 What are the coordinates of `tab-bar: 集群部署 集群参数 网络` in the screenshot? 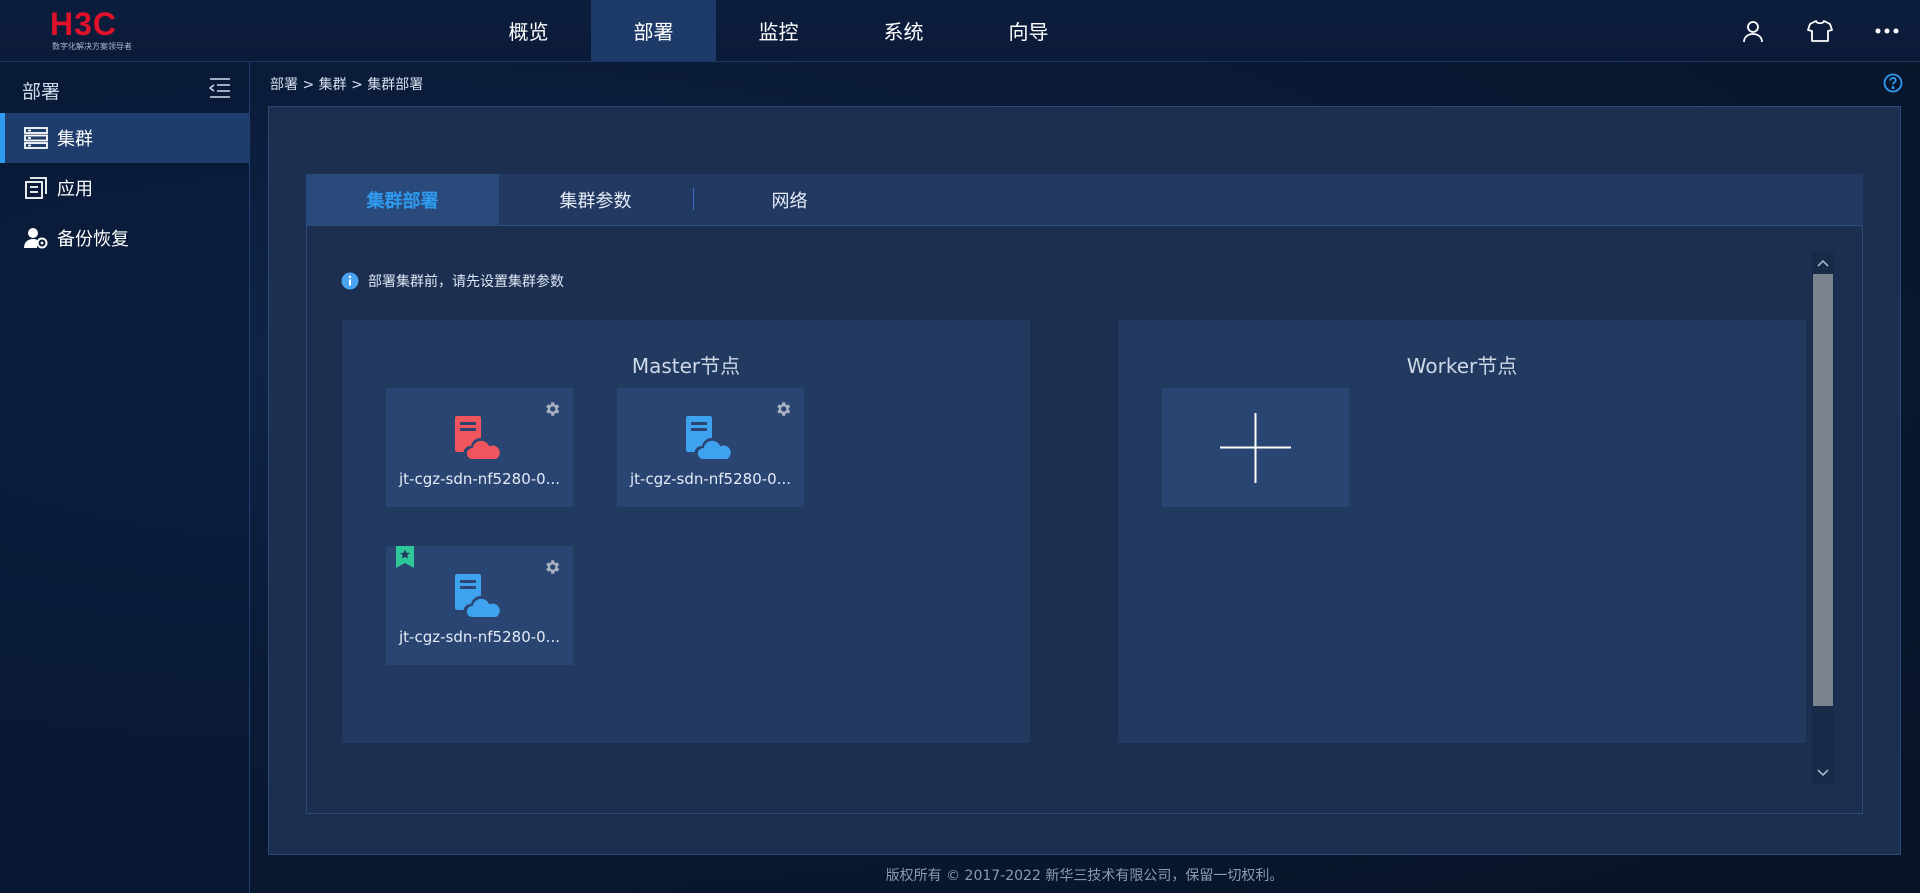 It's located at (1084, 200).